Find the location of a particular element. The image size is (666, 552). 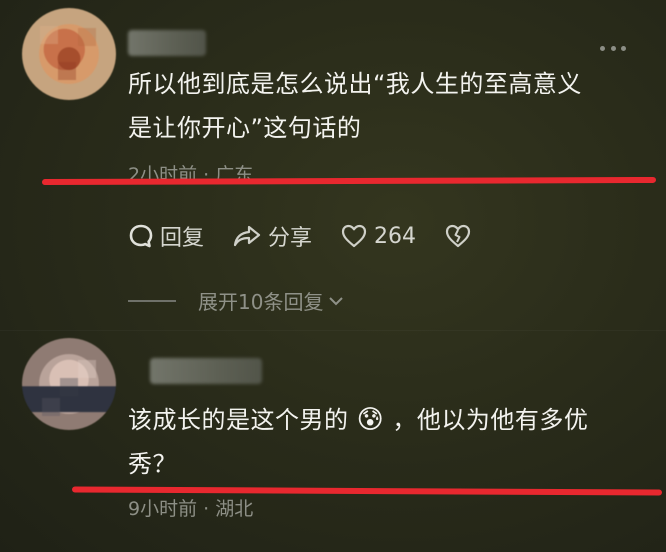

expand-replies-label: 展开10条回复 is located at coordinates (261, 302).